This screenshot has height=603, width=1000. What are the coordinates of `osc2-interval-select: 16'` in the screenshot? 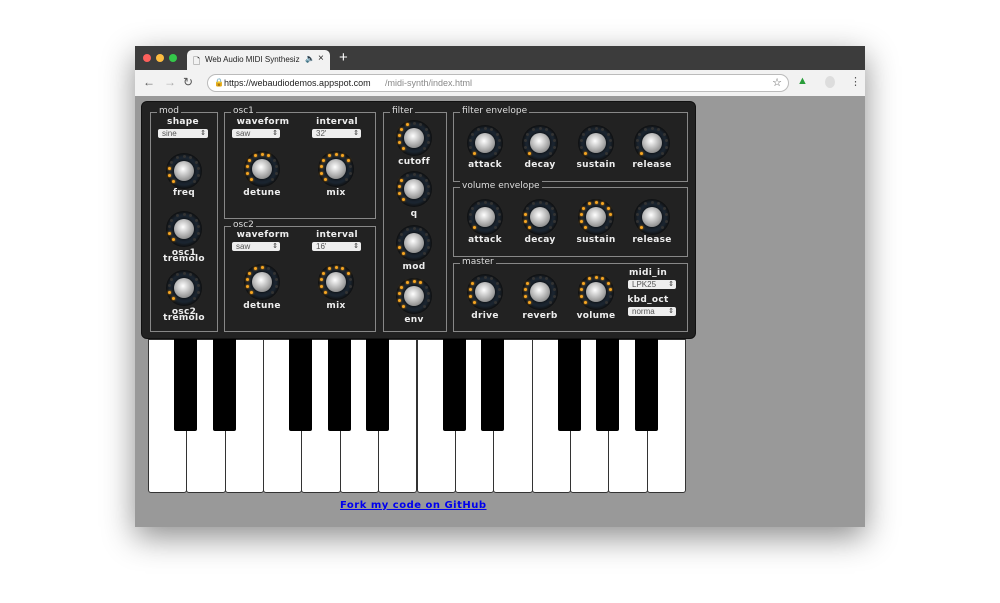 It's located at (336, 246).